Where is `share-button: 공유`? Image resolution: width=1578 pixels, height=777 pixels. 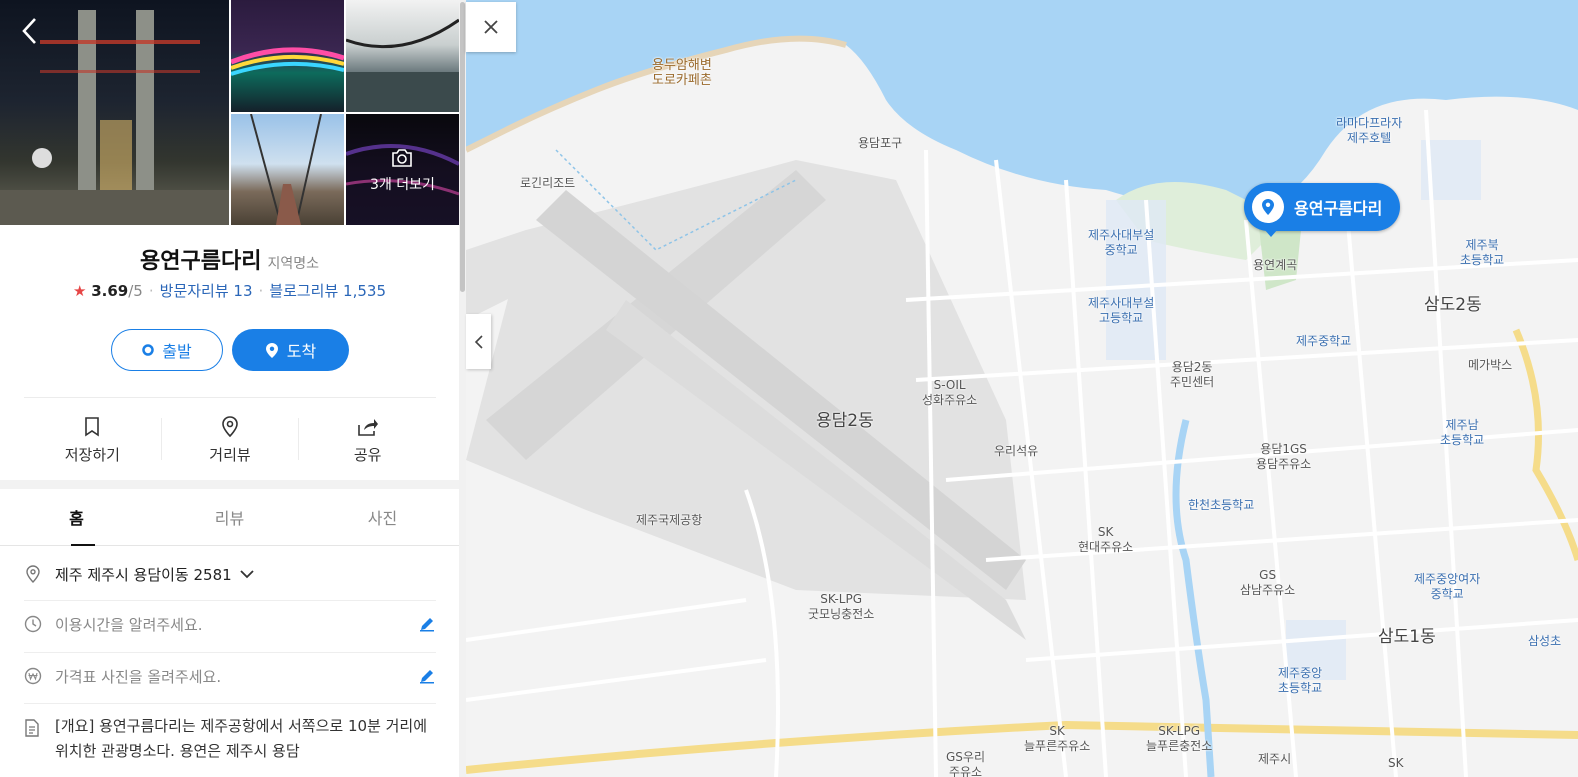
share-button: 공유 is located at coordinates (367, 439).